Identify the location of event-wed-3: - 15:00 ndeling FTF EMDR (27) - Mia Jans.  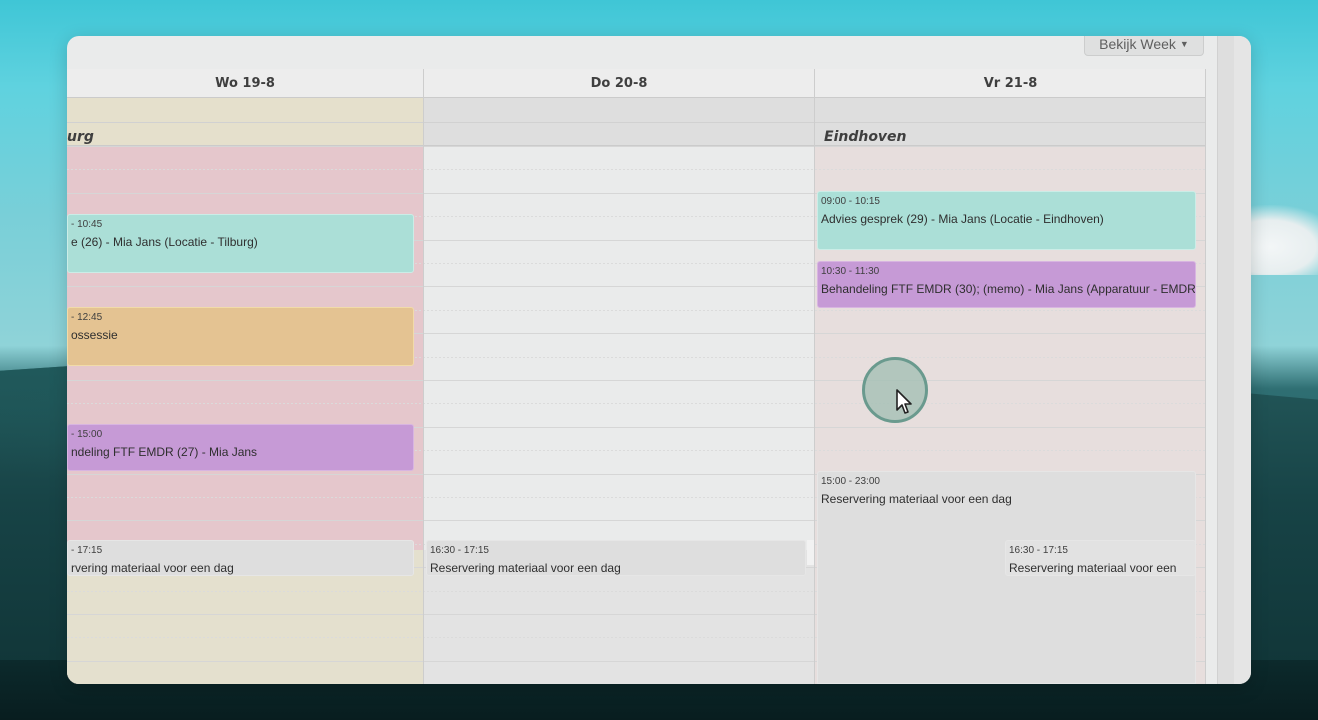
(240, 447).